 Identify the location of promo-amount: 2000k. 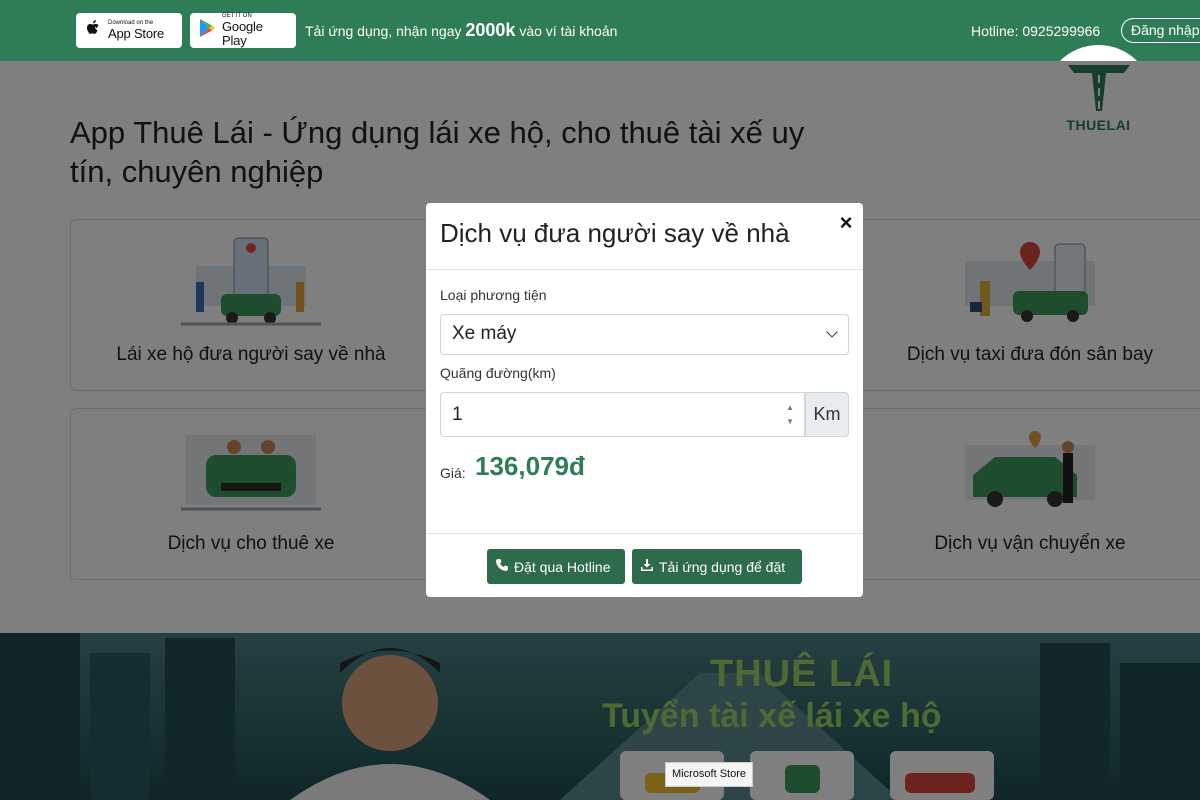
(490, 30).